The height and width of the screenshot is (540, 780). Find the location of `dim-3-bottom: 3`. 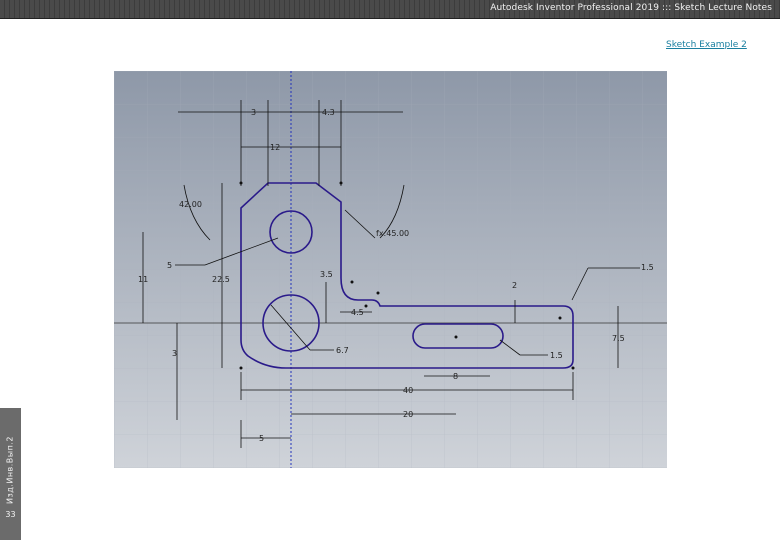

dim-3-bottom: 3 is located at coordinates (174, 353).